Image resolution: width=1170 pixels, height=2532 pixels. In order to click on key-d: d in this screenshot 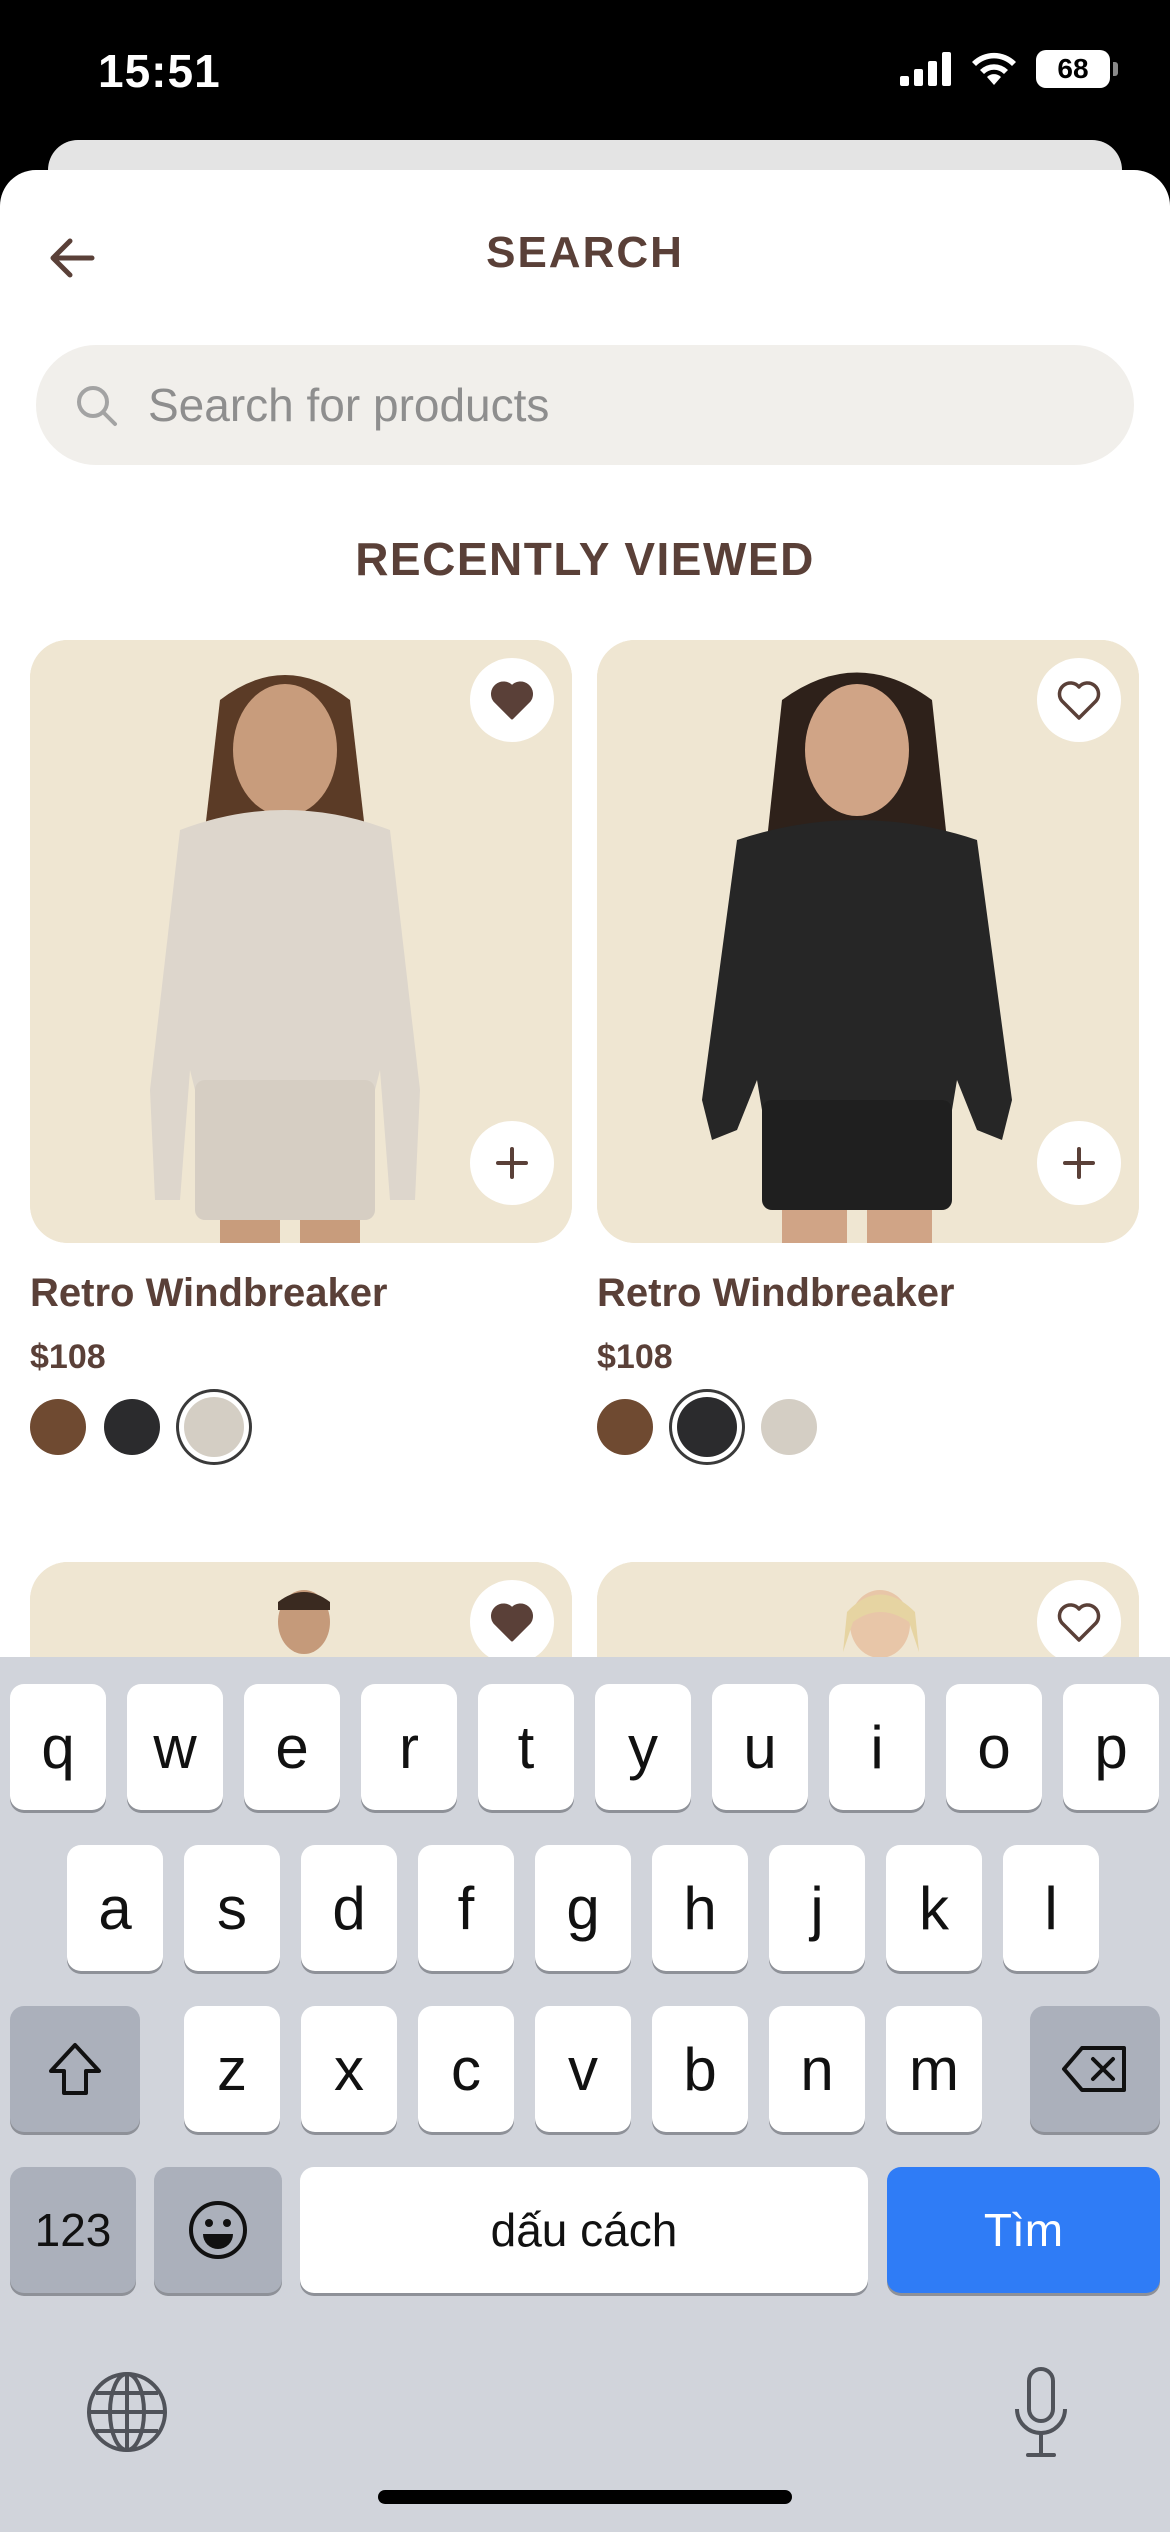, I will do `click(349, 1908)`.